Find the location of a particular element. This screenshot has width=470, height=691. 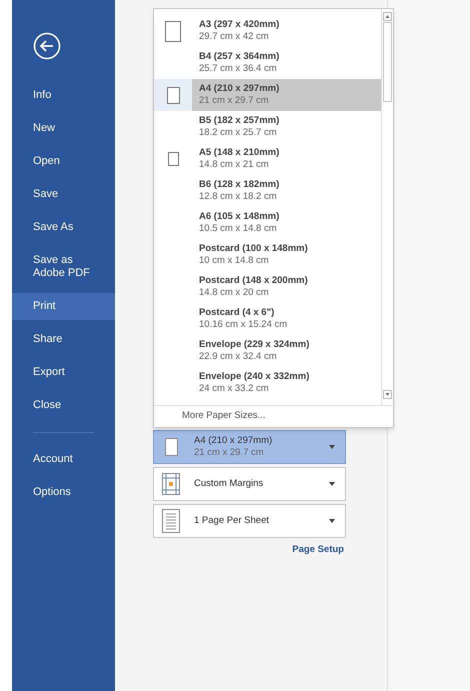

menu-item: Options is located at coordinates (63, 492).